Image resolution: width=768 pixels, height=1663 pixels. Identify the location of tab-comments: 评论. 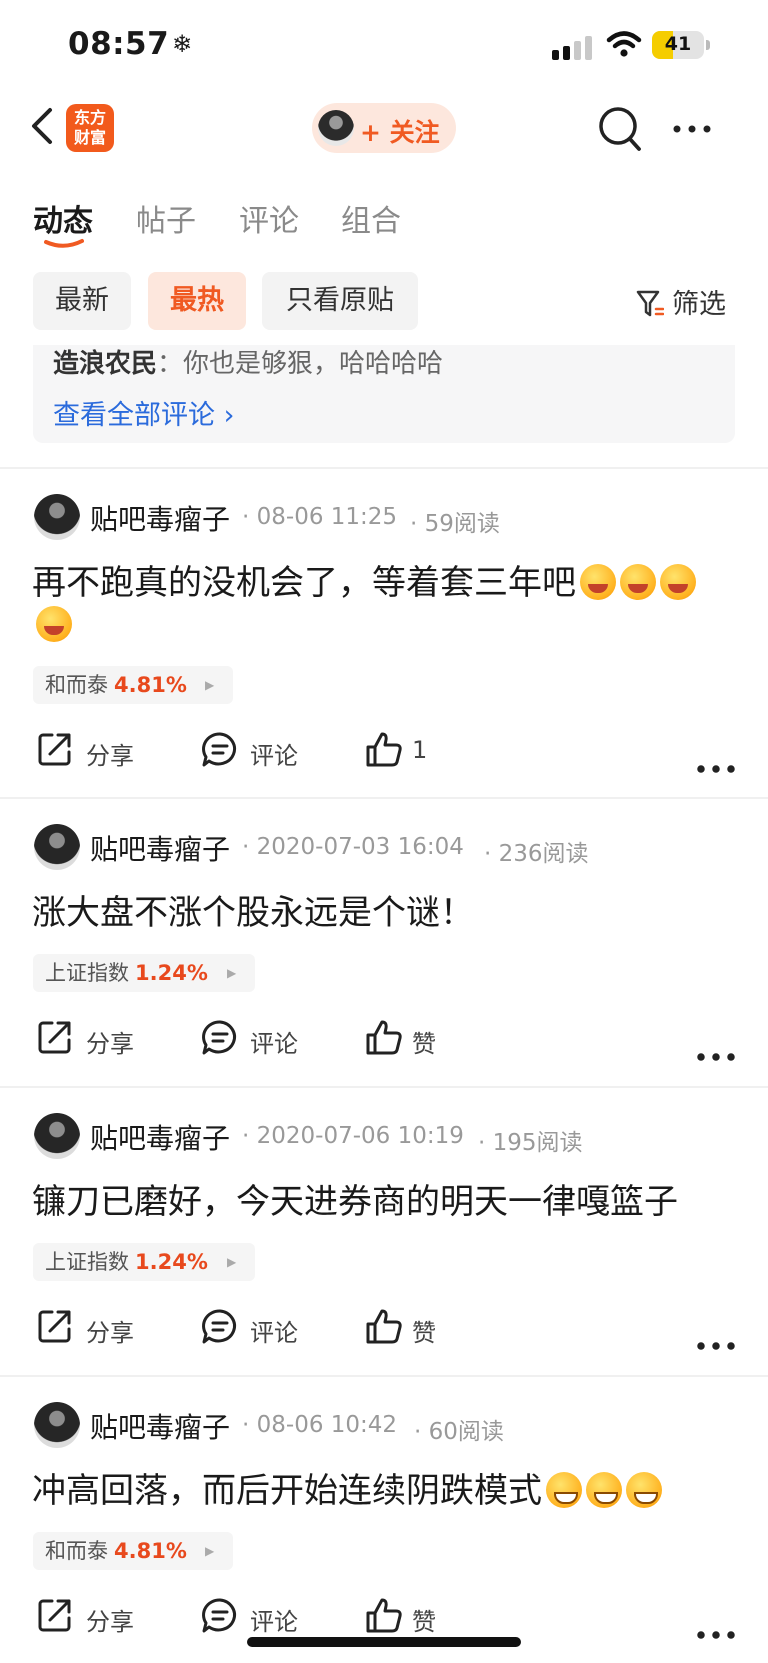
(269, 218).